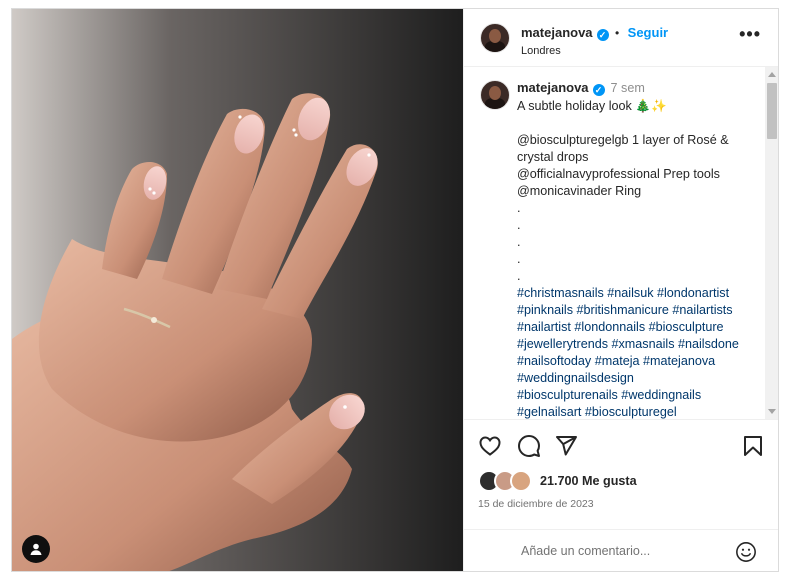 The width and height of the screenshot is (800, 584). Describe the element at coordinates (637, 344) in the screenshot. I see `caption-hashtag-line: #jewellerytrends #xmasnails #nailsdone` at that location.